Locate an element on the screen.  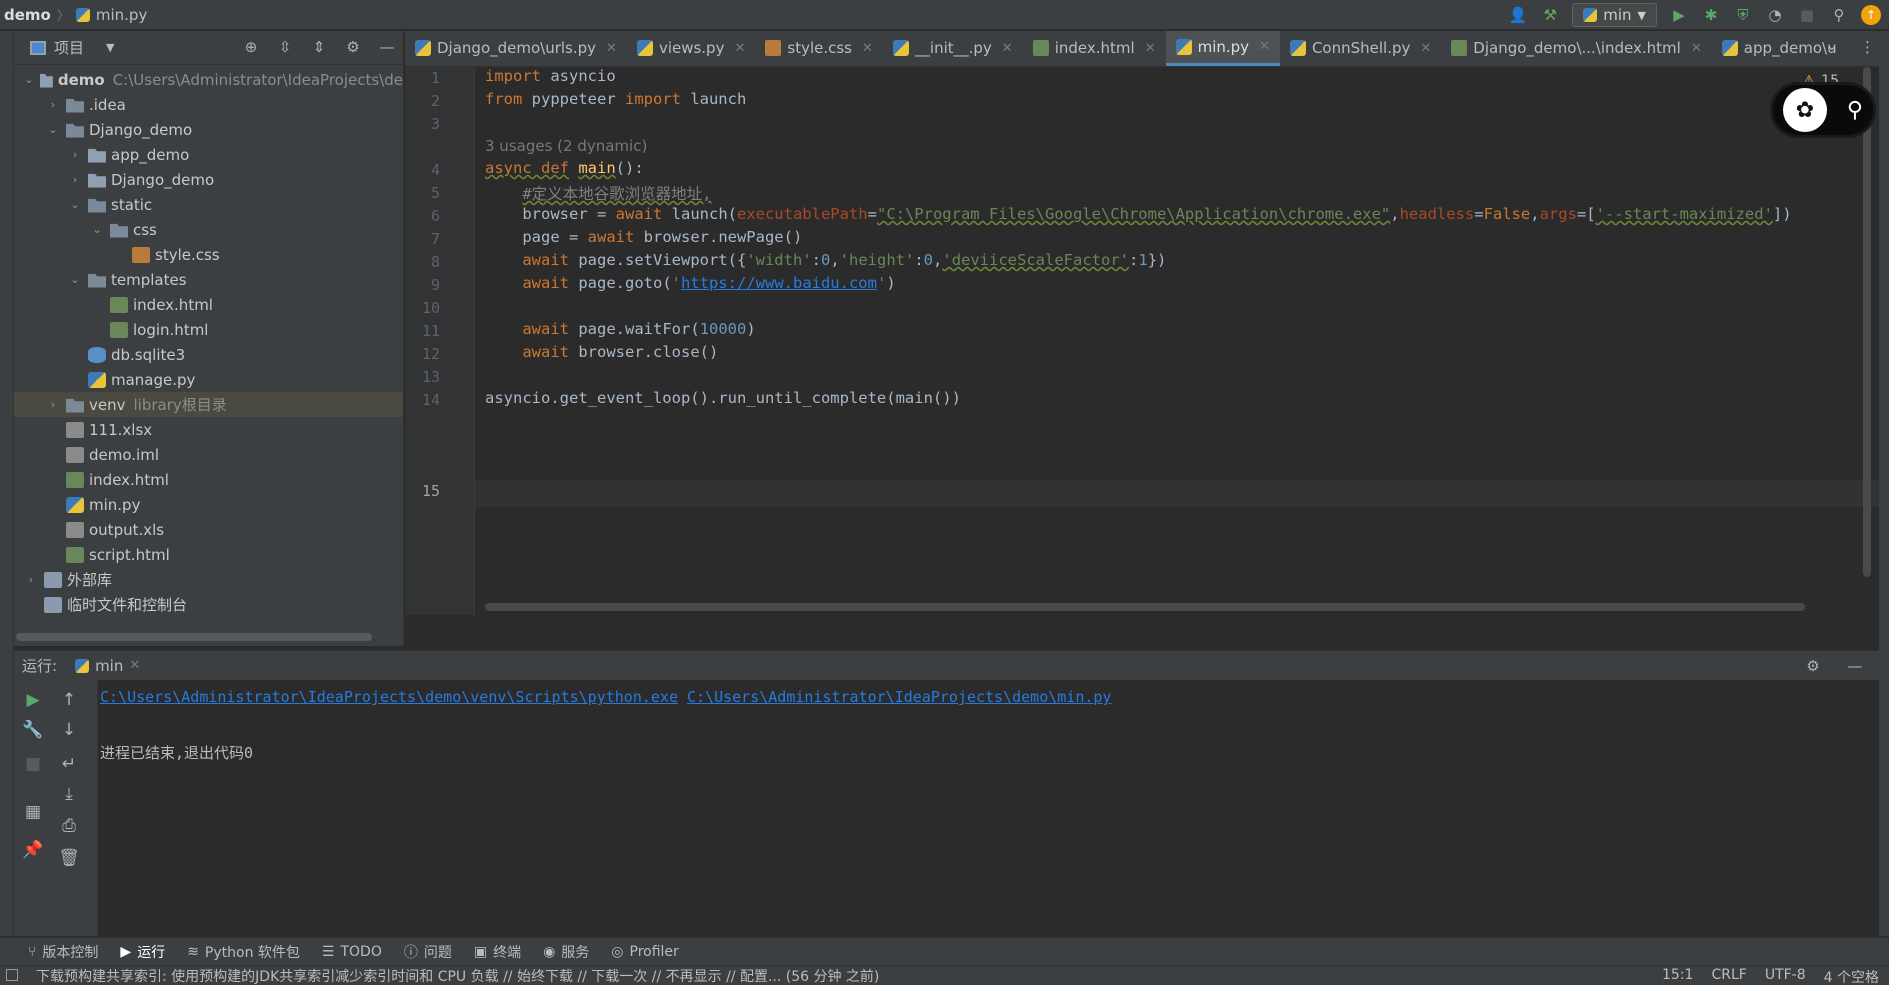
profile-icon: ◔ is located at coordinates (1775, 15).